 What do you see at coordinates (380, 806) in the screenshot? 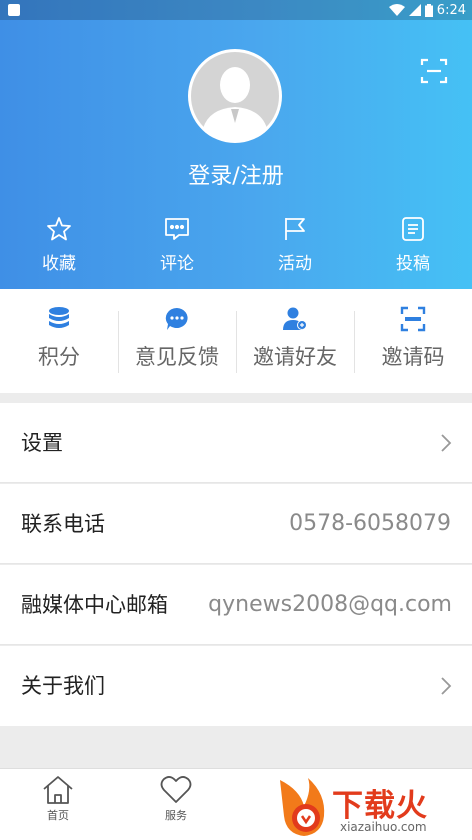
I see `watermark-text: 下载火` at bounding box center [380, 806].